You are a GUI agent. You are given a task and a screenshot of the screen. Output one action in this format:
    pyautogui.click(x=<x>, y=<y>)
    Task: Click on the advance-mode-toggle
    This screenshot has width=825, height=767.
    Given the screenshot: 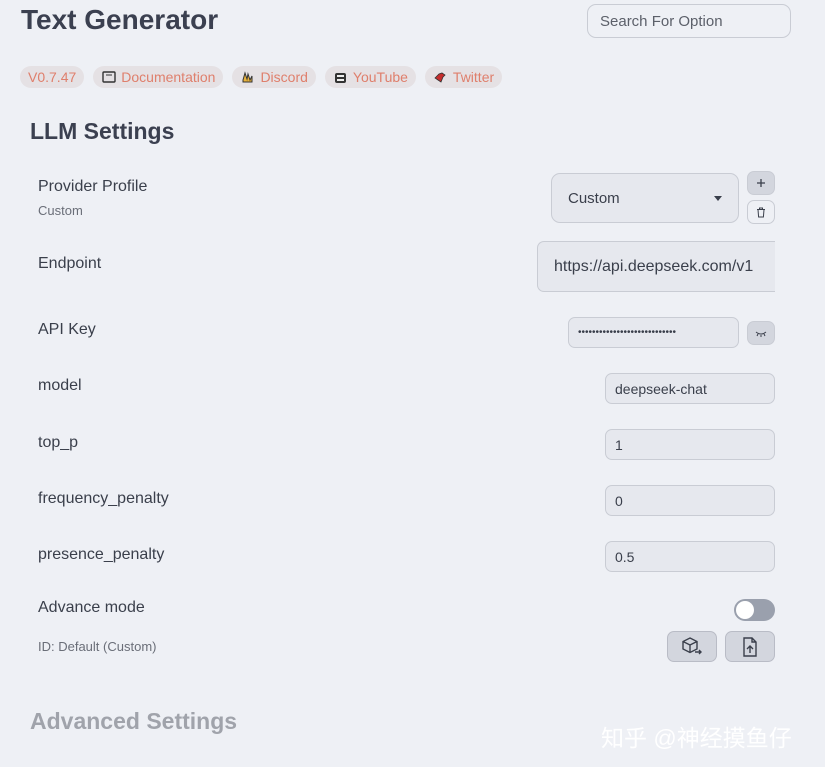 What is the action you would take?
    pyautogui.click(x=754, y=610)
    